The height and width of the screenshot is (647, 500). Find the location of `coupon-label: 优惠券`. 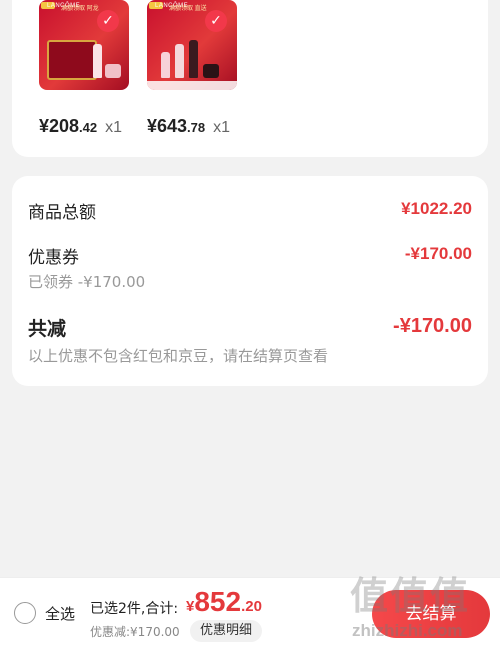

coupon-label: 优惠券 is located at coordinates (53, 258).